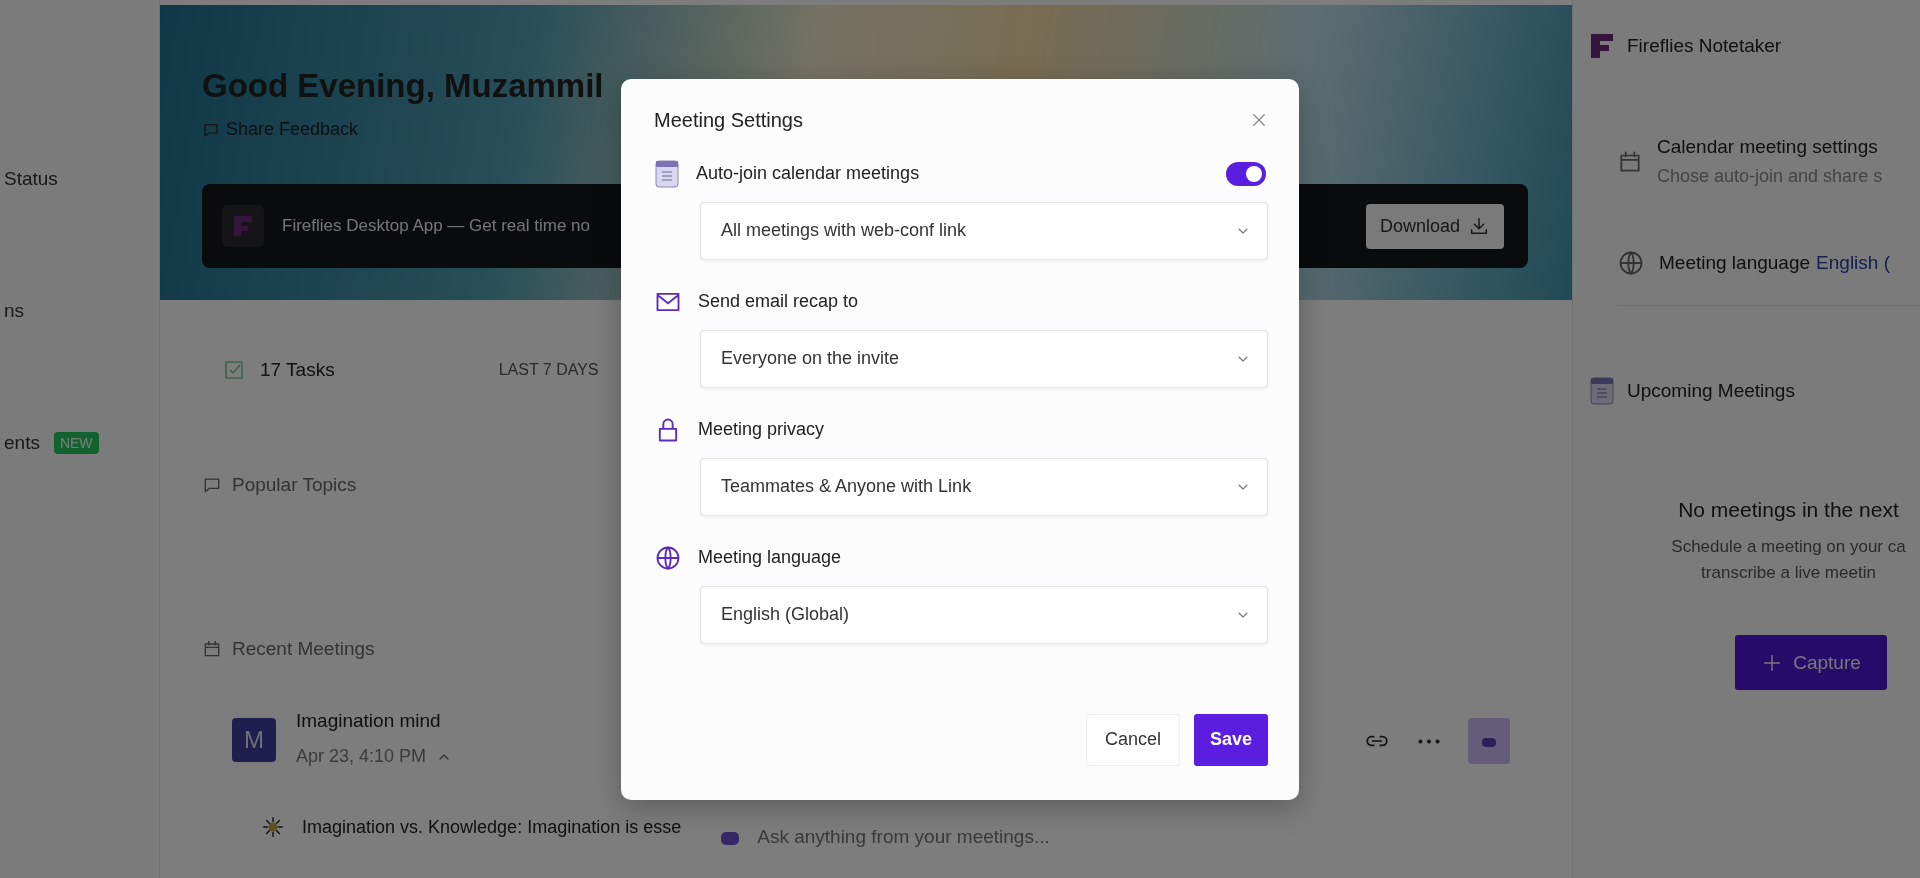 The width and height of the screenshot is (1920, 878). Describe the element at coordinates (1434, 226) in the screenshot. I see `download-button: Download` at that location.